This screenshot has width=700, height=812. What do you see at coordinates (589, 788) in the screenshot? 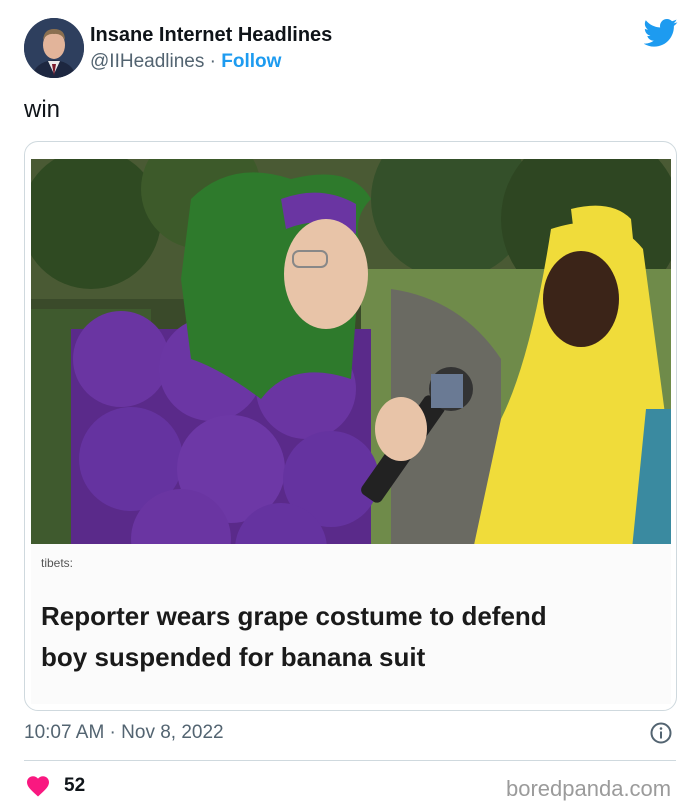
I see `watermark: boredpanda.com` at bounding box center [589, 788].